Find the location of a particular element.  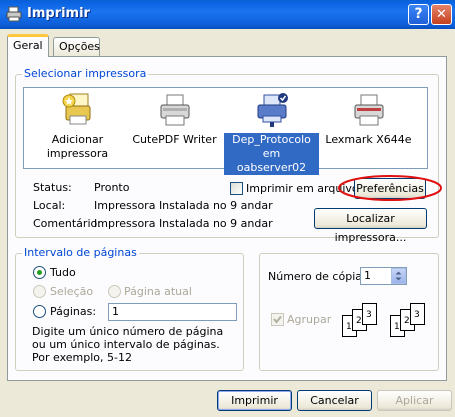

checkmark-icon is located at coordinates (277, 319).